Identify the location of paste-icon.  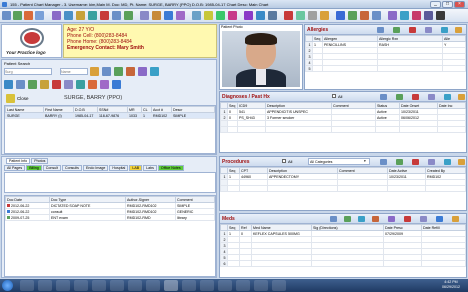
(272, 15).